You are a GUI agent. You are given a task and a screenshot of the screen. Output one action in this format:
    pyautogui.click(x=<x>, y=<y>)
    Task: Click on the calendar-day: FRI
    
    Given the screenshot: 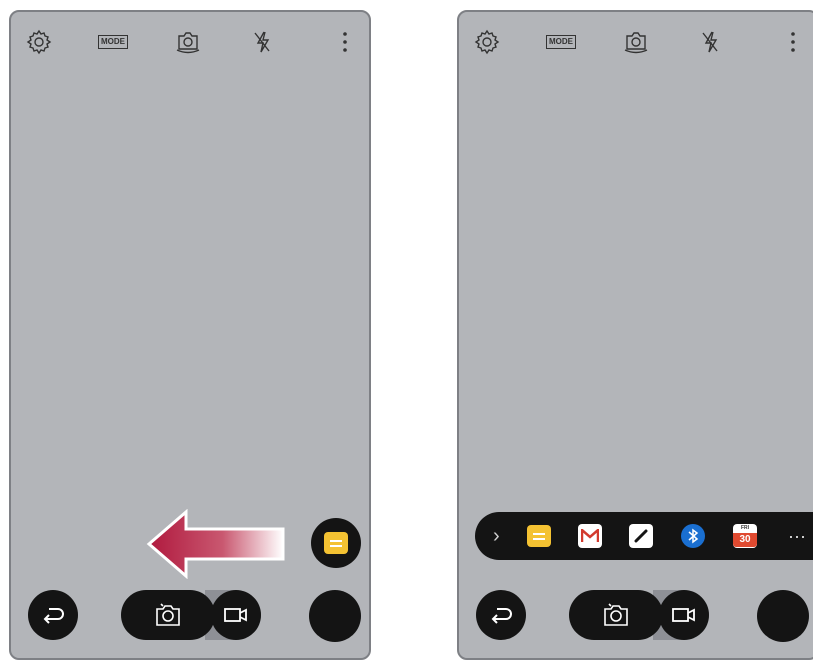 What is the action you would take?
    pyautogui.click(x=745, y=528)
    